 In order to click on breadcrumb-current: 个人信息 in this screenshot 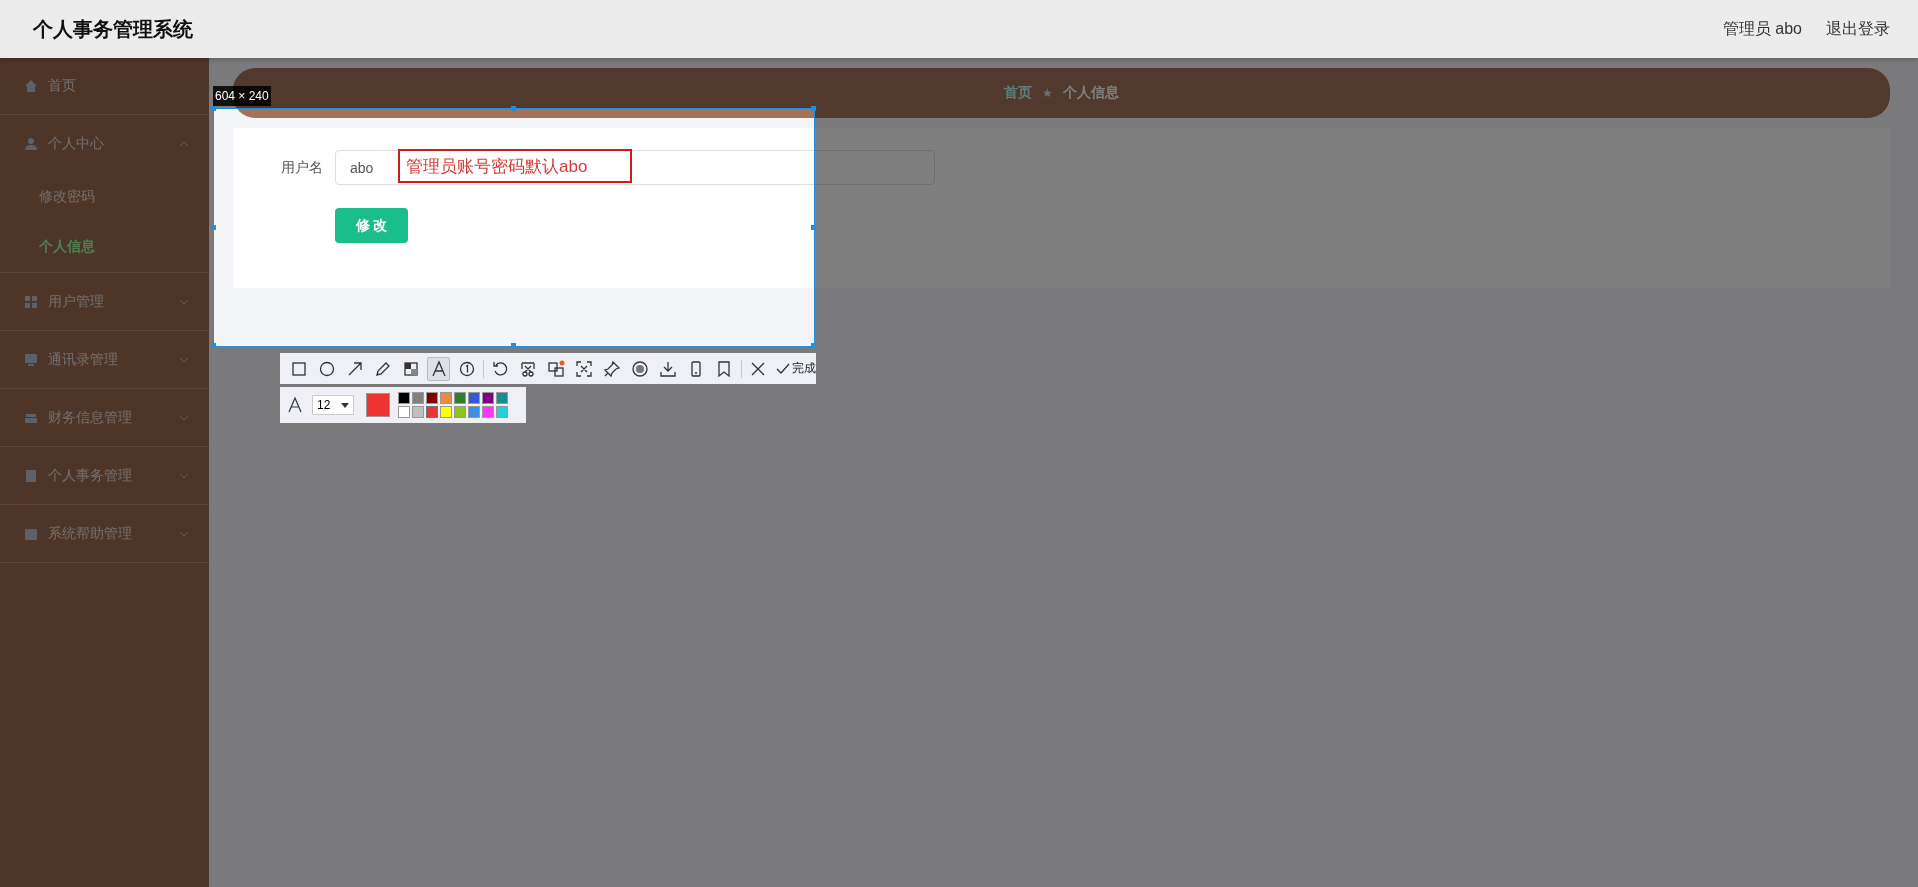, I will do `click(1090, 93)`.